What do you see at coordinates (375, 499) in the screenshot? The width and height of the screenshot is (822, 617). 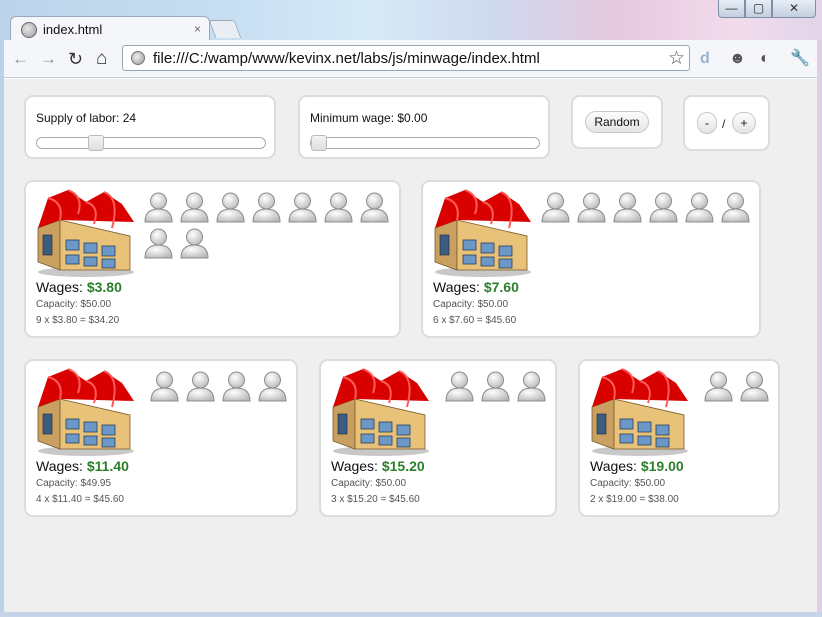 I see `formula-text: 3 x $15.20 = $45.60` at bounding box center [375, 499].